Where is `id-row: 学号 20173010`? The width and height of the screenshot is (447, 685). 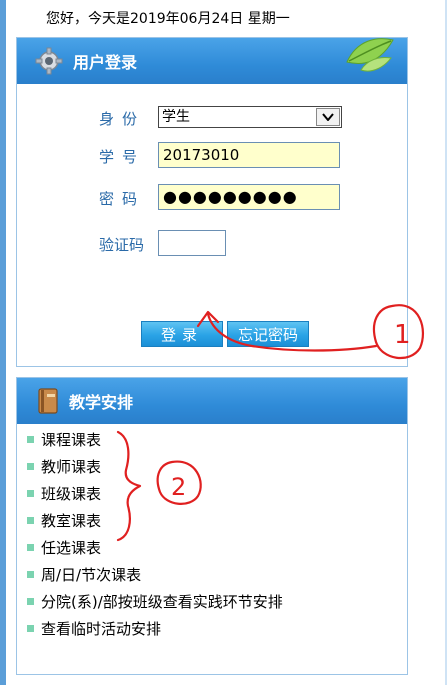 id-row: 学号 20173010 is located at coordinates (212, 156).